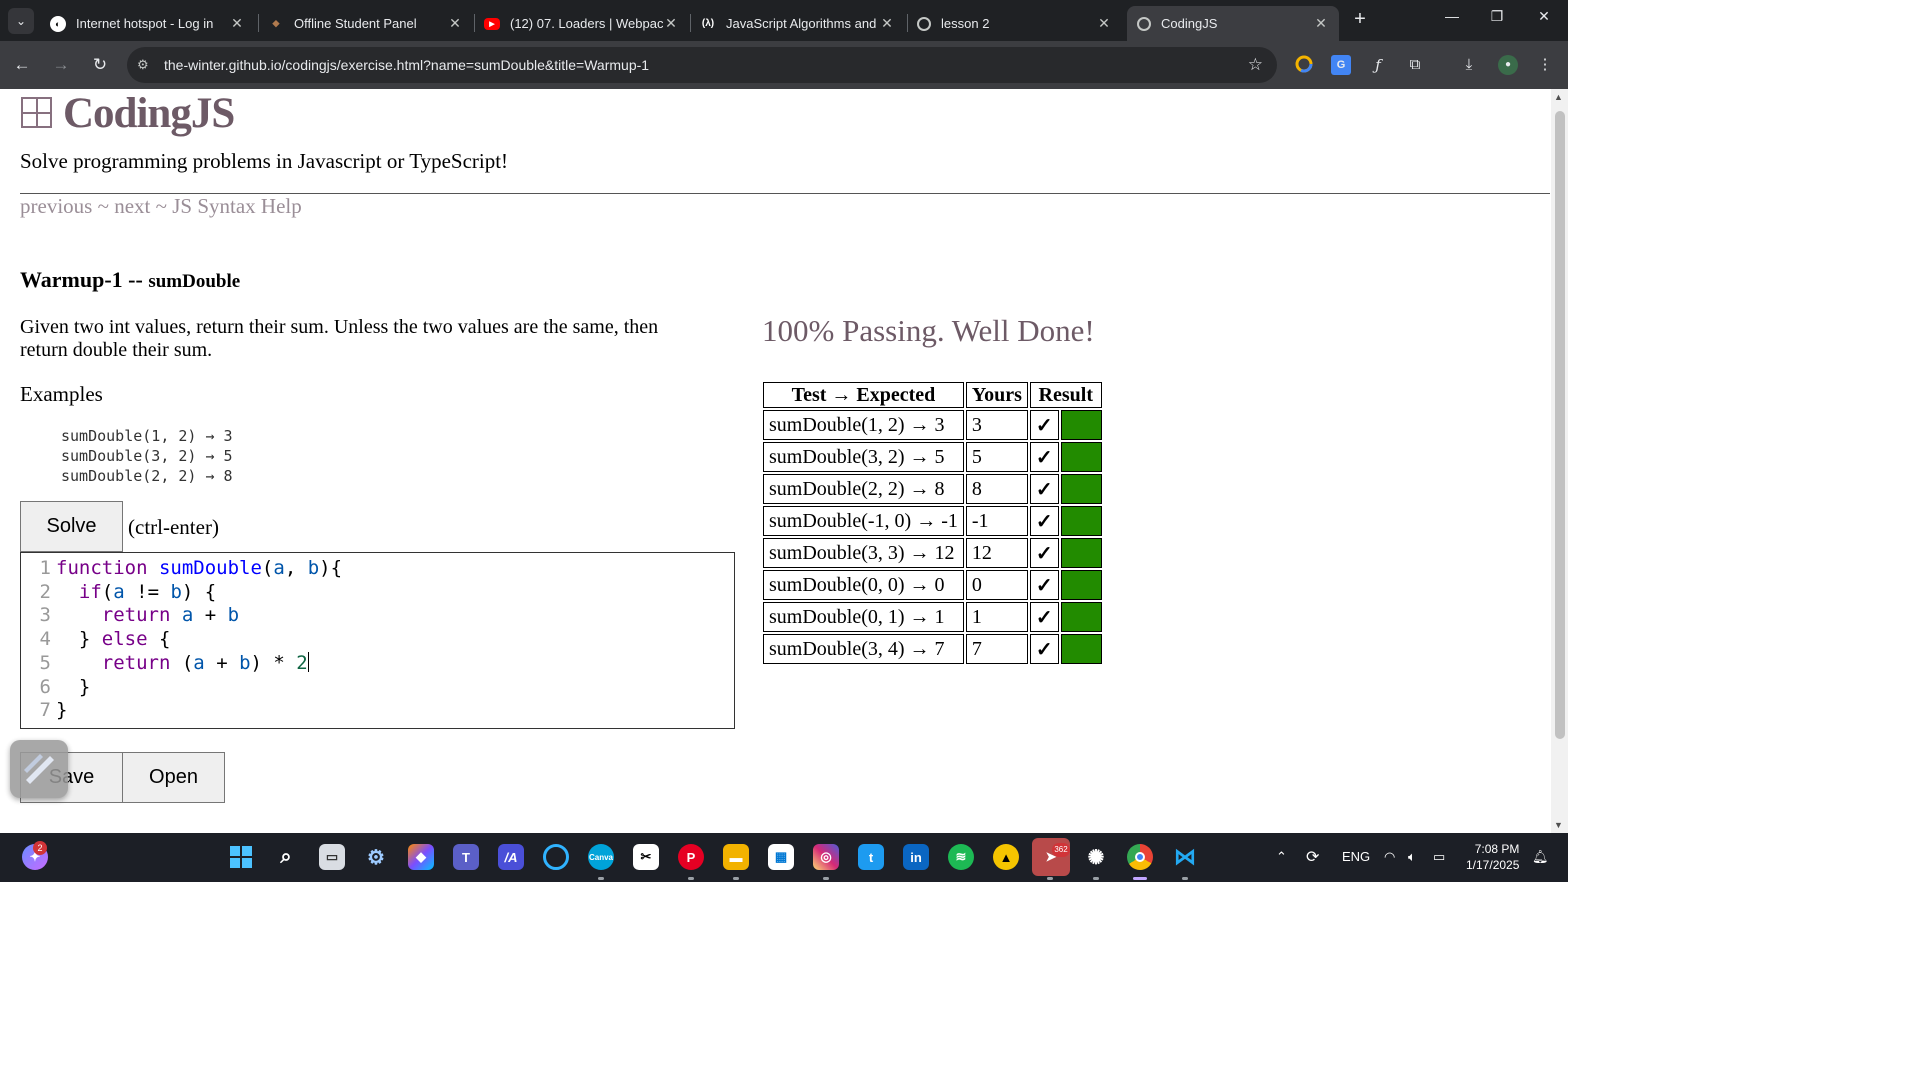 This screenshot has width=1920, height=1080. Describe the element at coordinates (1497, 16) in the screenshot. I see `restore-icon: ❐` at that location.